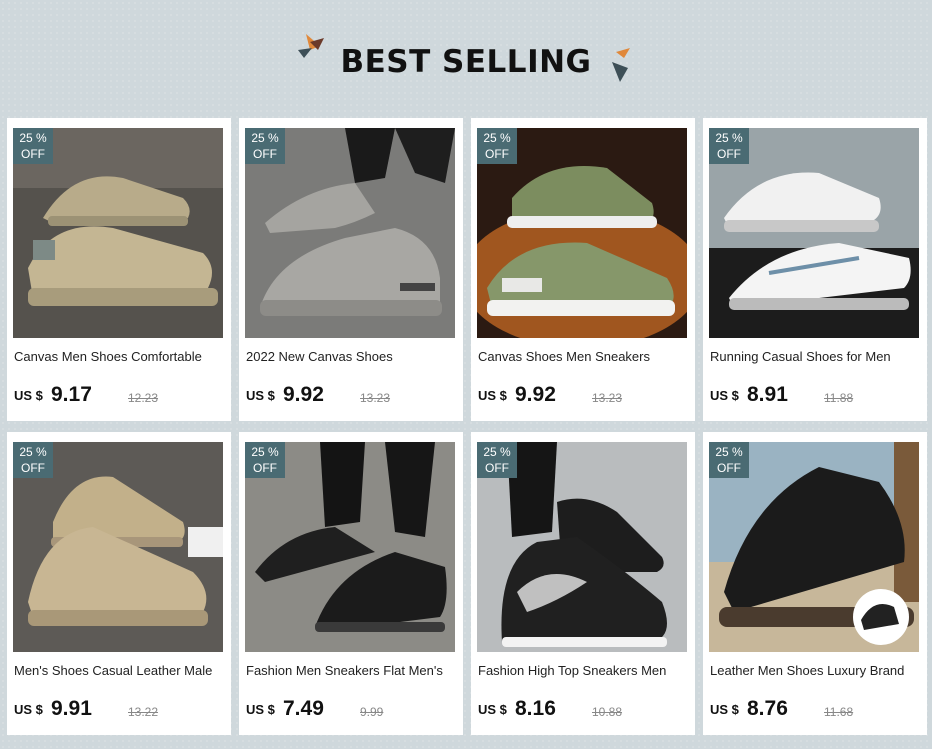 The image size is (932, 749). What do you see at coordinates (71, 394) in the screenshot?
I see `sale-price: 9.17` at bounding box center [71, 394].